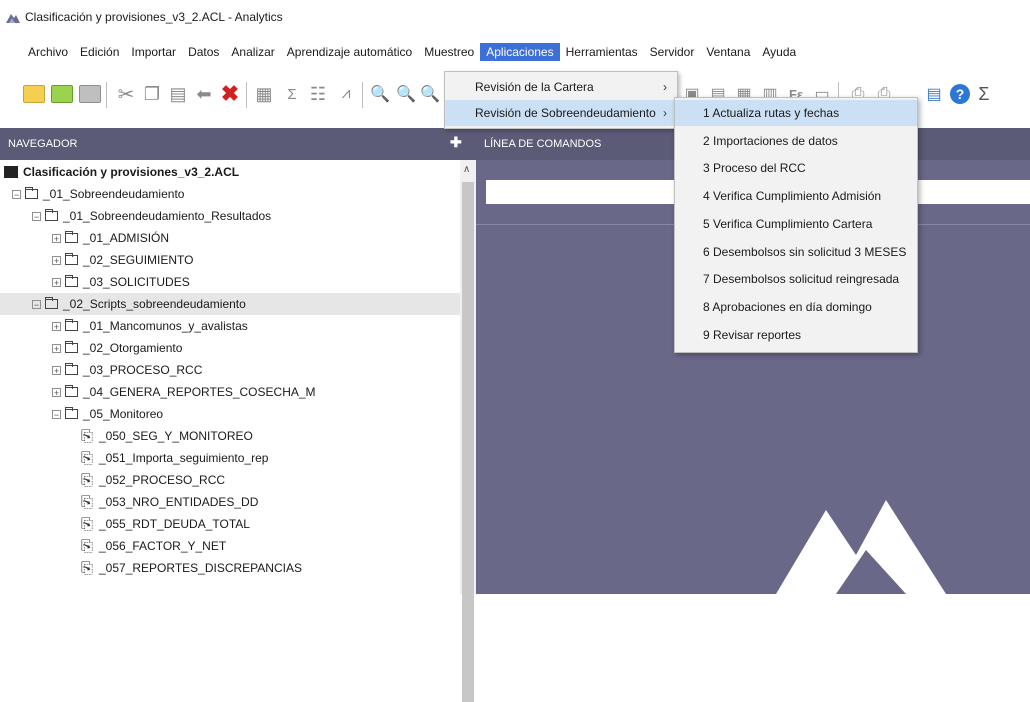 The image size is (1030, 702). What do you see at coordinates (99, 52) in the screenshot?
I see `menu-edici-n: Edición` at bounding box center [99, 52].